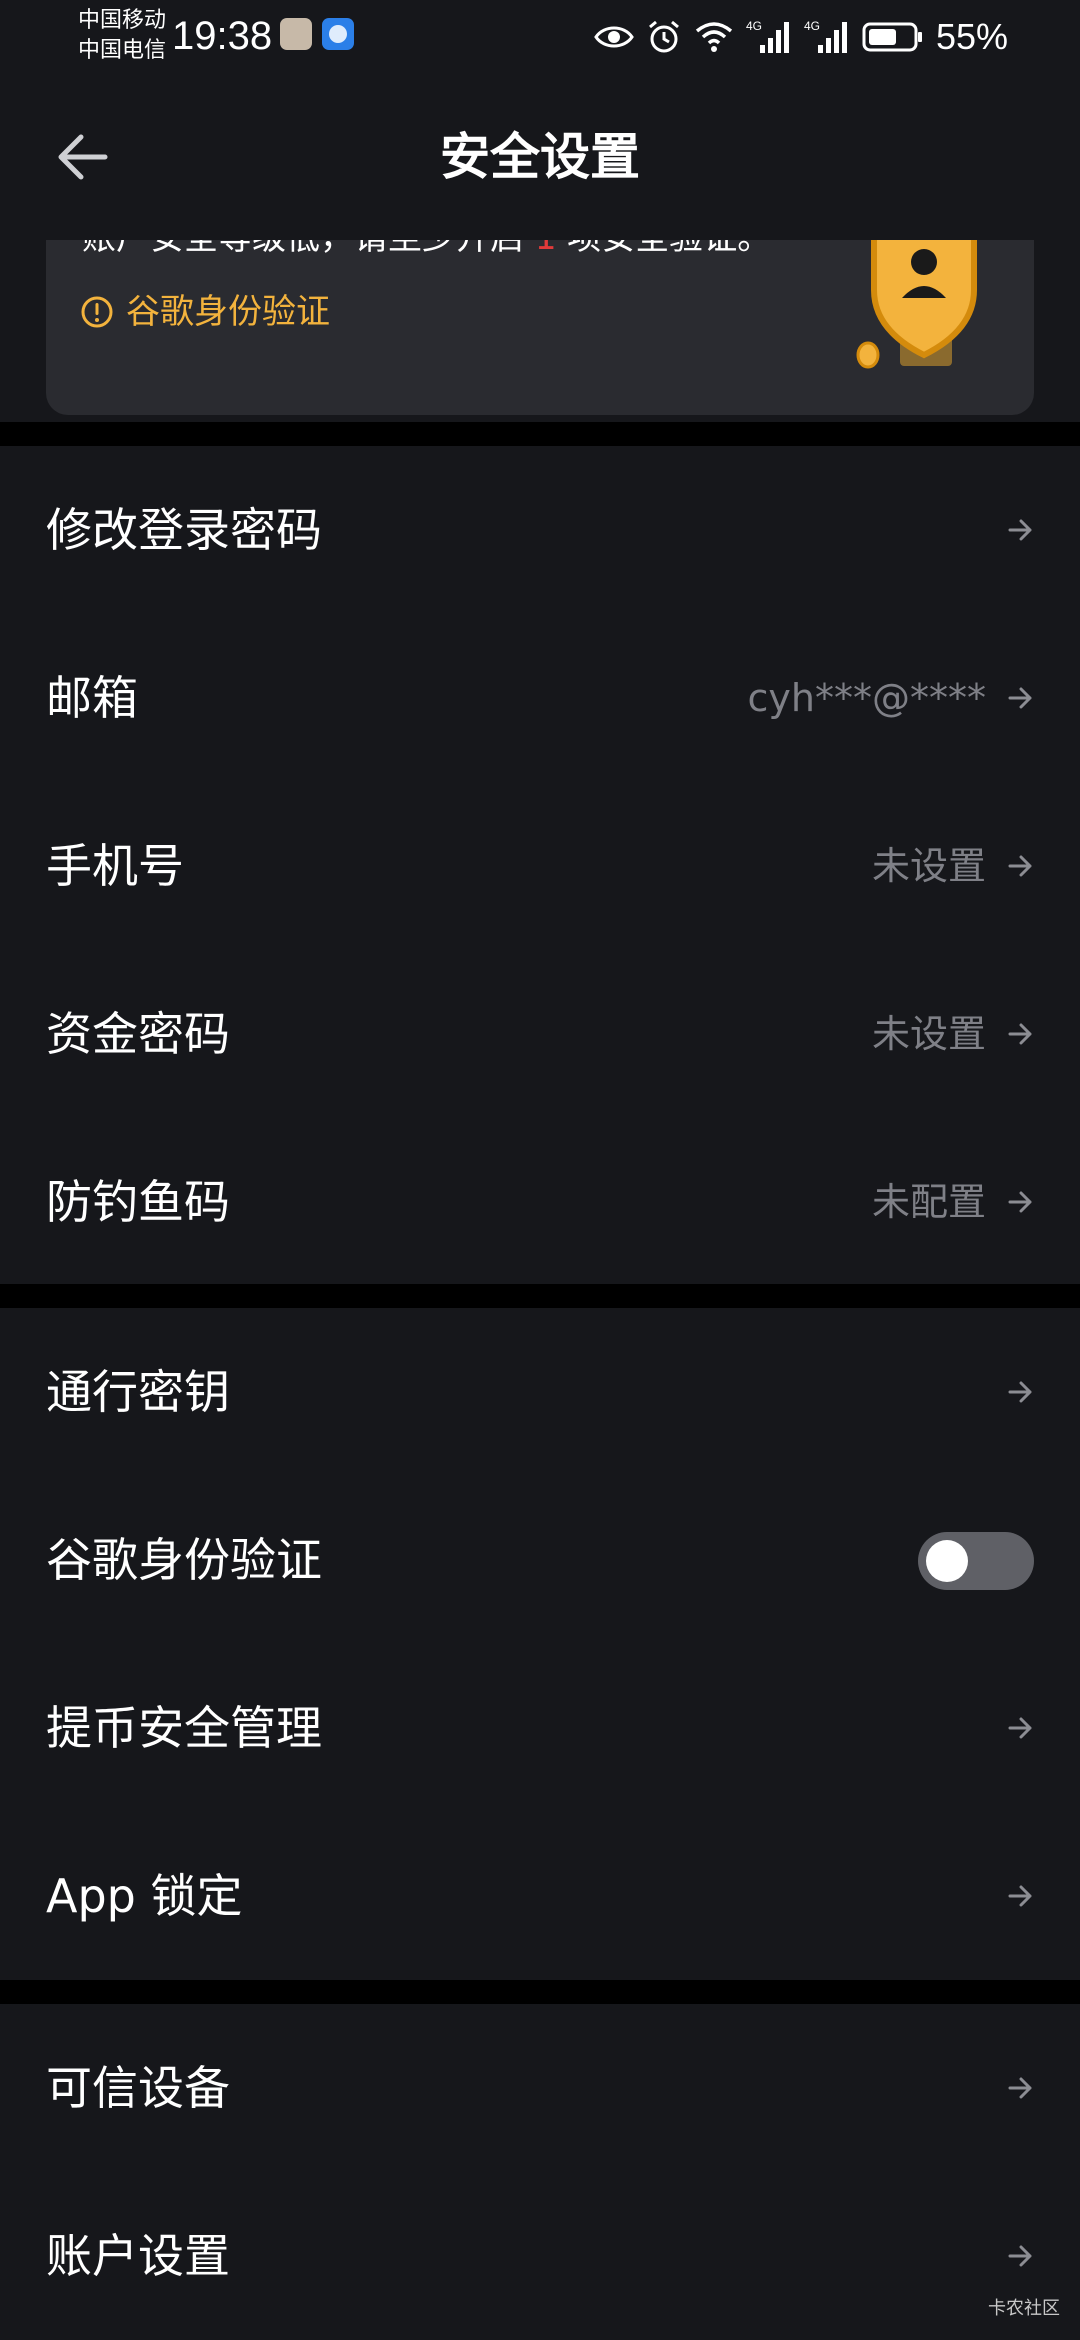 The width and height of the screenshot is (1080, 2340). What do you see at coordinates (928, 1034) in the screenshot?
I see `fund-password-value: 未设置` at bounding box center [928, 1034].